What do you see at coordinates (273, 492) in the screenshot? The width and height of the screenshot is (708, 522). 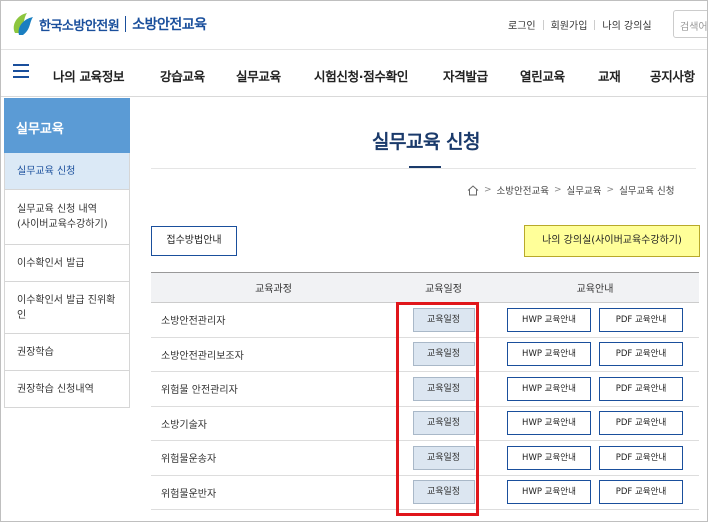 I see `course-name: 위험물운반자` at bounding box center [273, 492].